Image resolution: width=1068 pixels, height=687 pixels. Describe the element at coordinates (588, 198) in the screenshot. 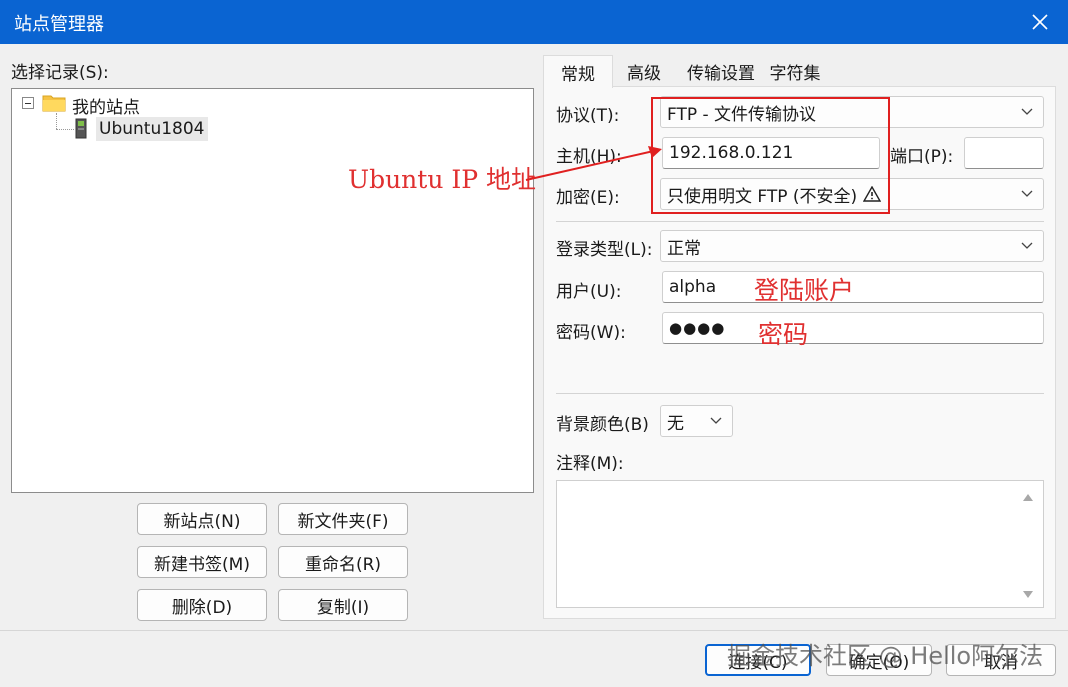

I see `encryption-label: 加密(E):` at that location.